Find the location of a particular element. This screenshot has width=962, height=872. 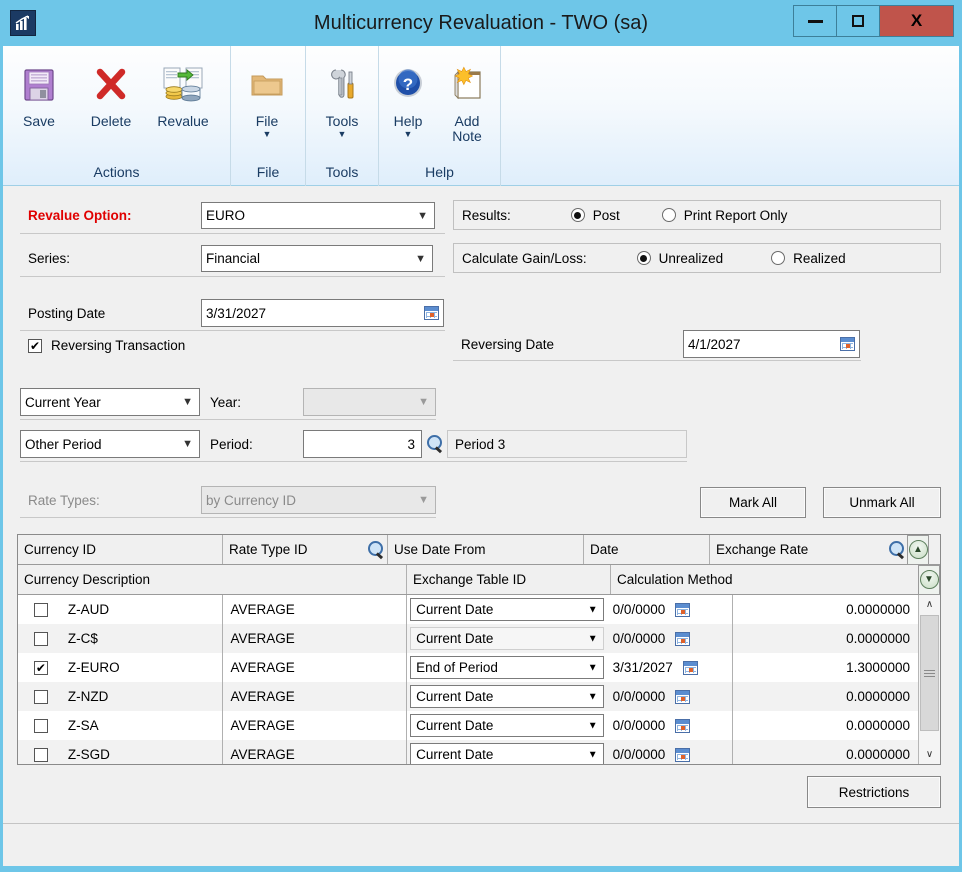

checkbox-reversing-transaction: ✔ is located at coordinates (35, 345).